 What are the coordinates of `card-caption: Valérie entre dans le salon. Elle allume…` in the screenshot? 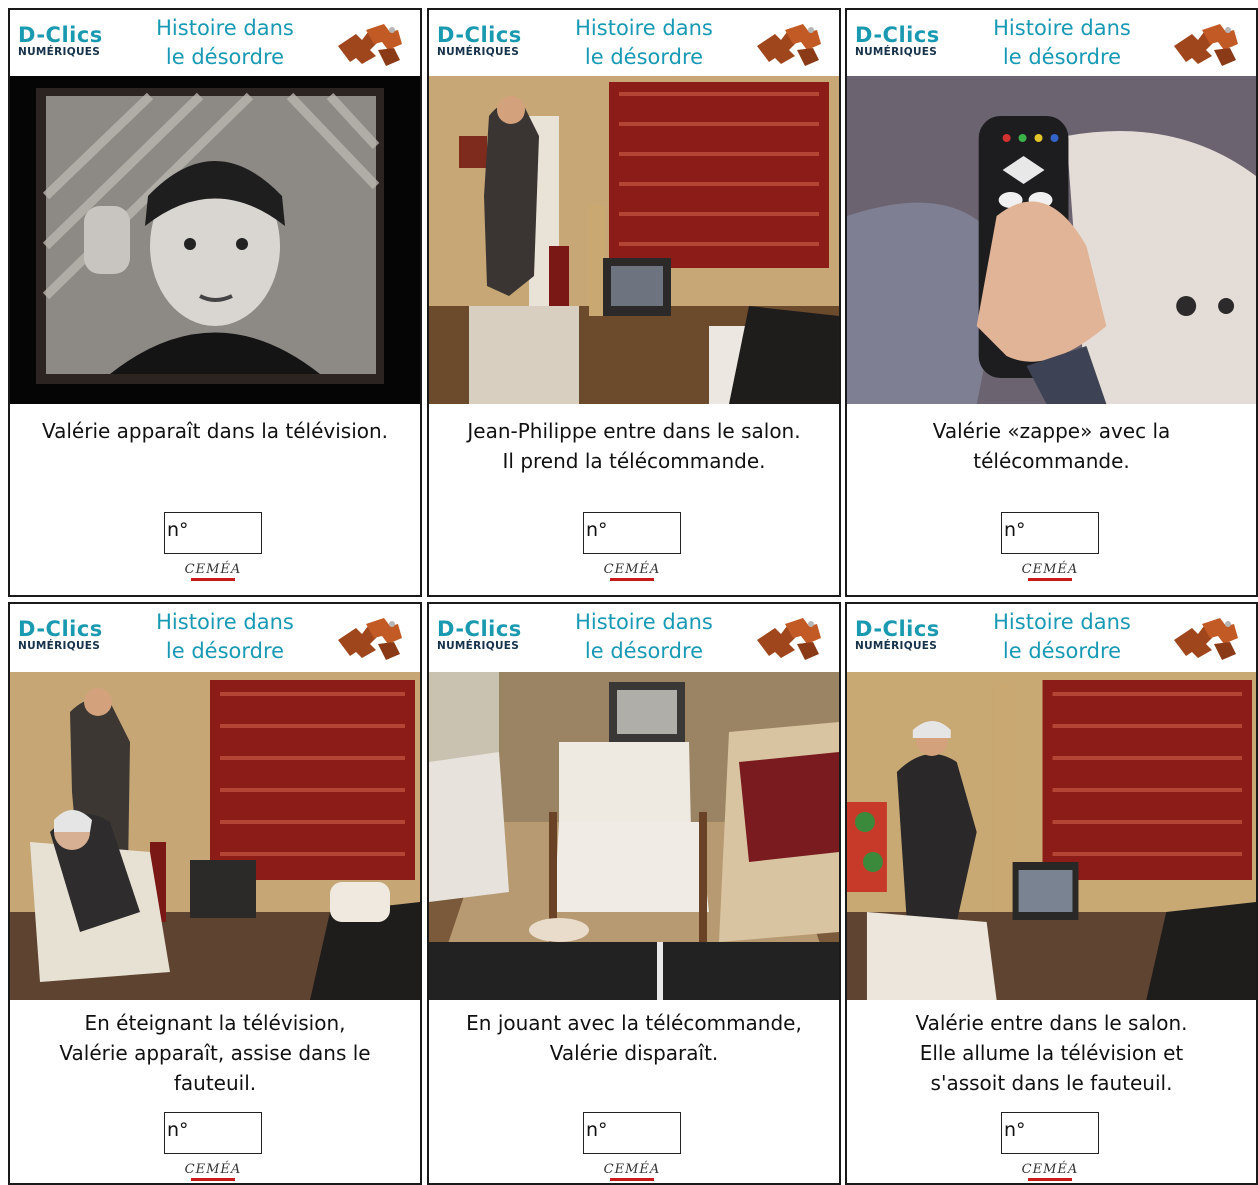 It's located at (1051, 1053).